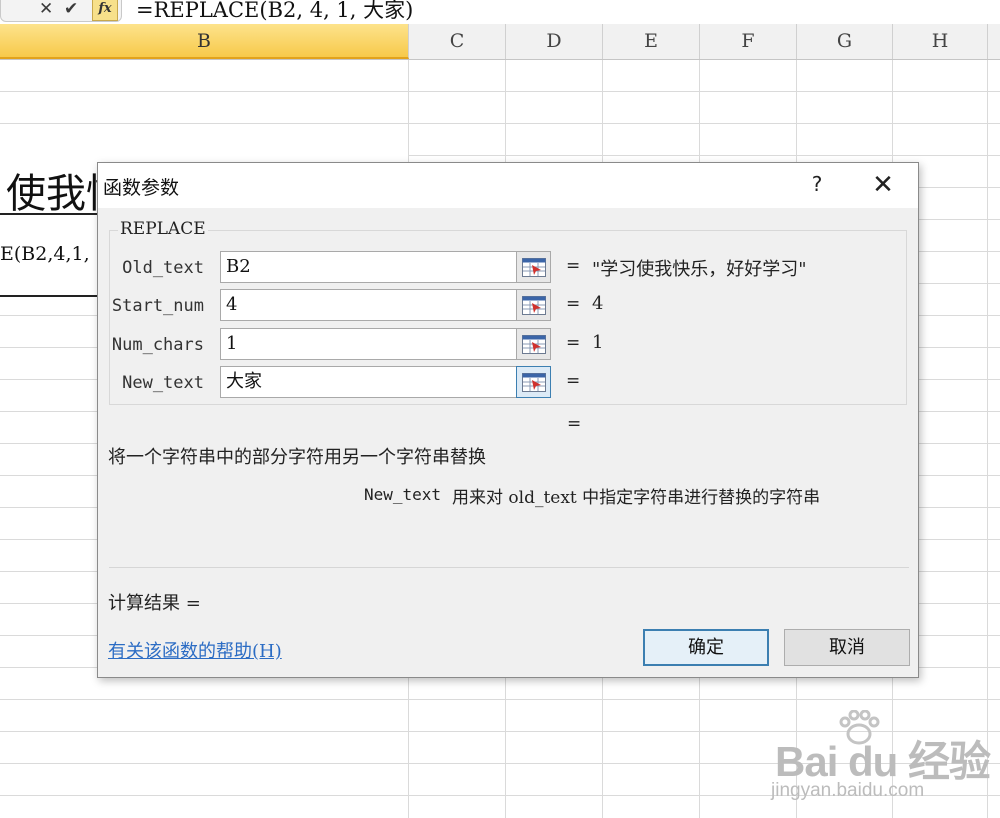  I want to click on baidu-jingyan-watermark: Bai du 经验 jingyan.baidu.com, so click(870, 760).